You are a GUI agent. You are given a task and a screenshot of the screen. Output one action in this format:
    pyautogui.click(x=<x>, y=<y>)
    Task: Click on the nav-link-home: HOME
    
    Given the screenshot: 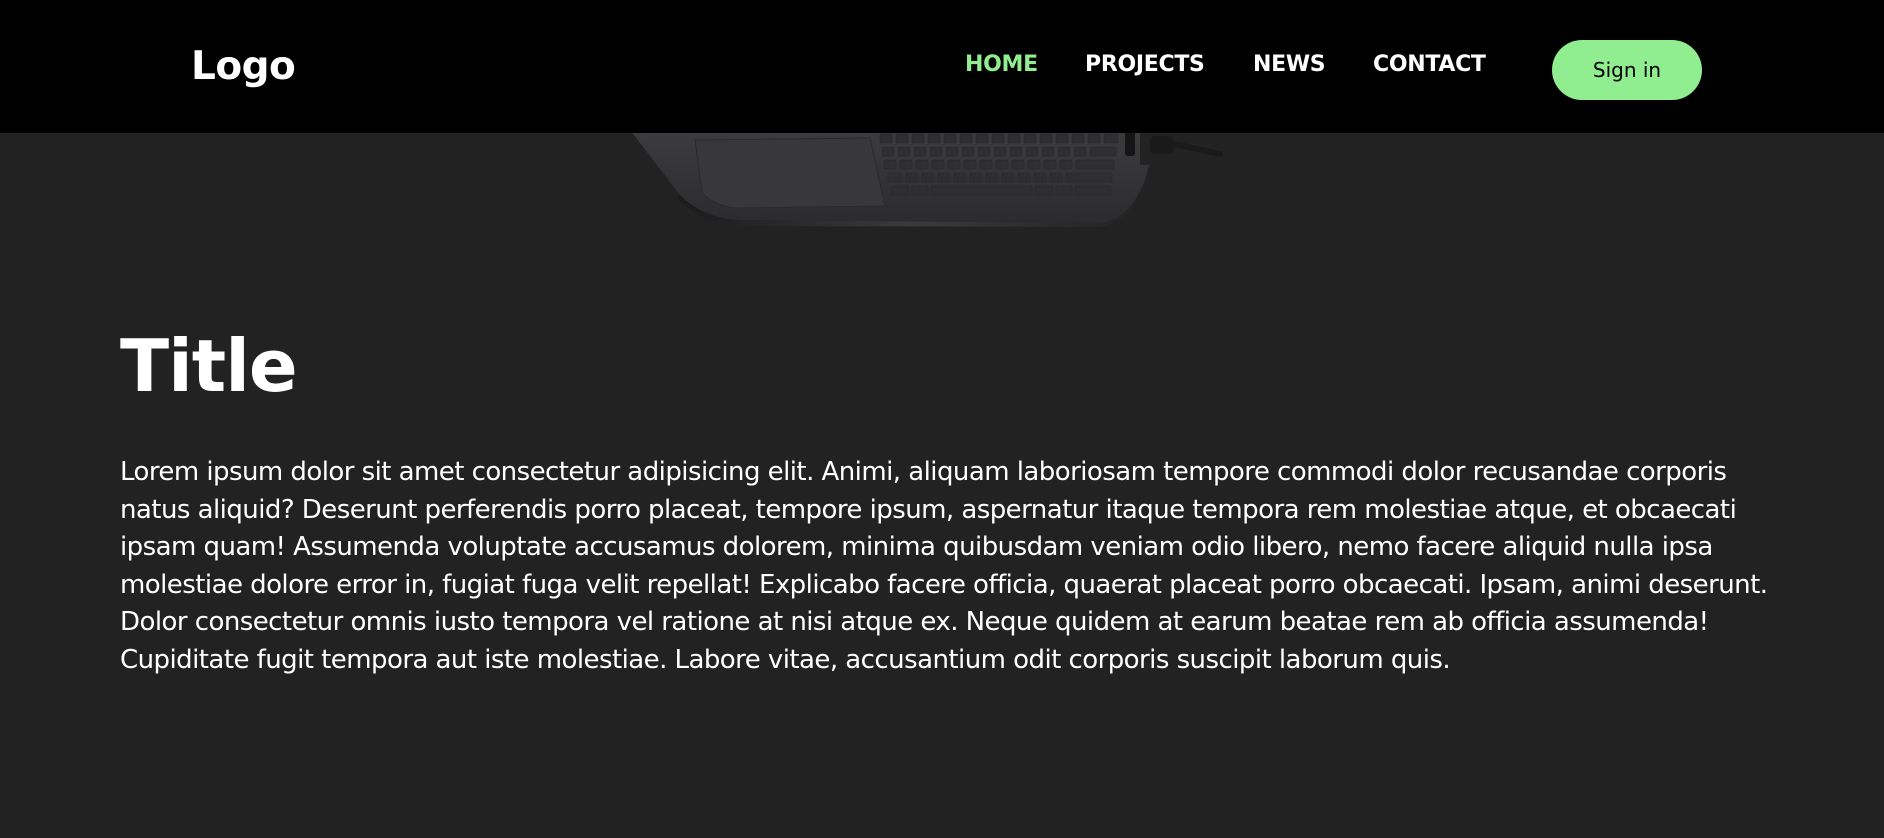 What is the action you would take?
    pyautogui.click(x=1001, y=65)
    